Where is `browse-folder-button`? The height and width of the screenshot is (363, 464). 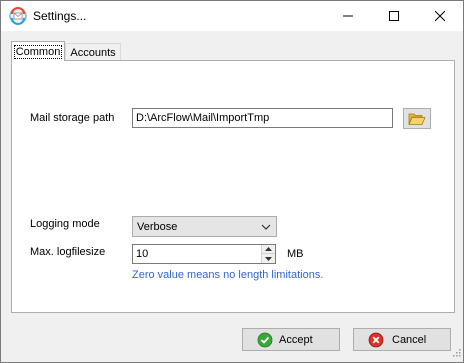 browse-folder-button is located at coordinates (417, 118).